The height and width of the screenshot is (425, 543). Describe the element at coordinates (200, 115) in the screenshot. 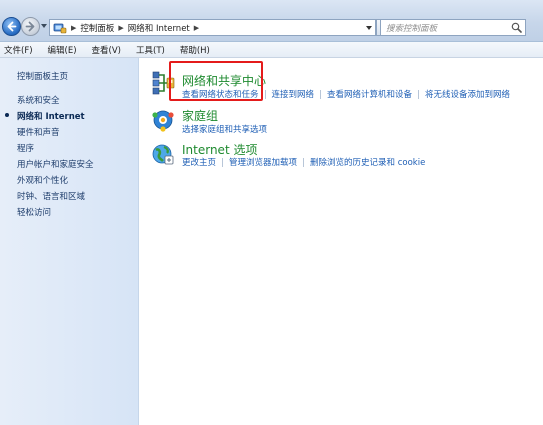

I see `category-title-homegroup: 家庭组` at that location.